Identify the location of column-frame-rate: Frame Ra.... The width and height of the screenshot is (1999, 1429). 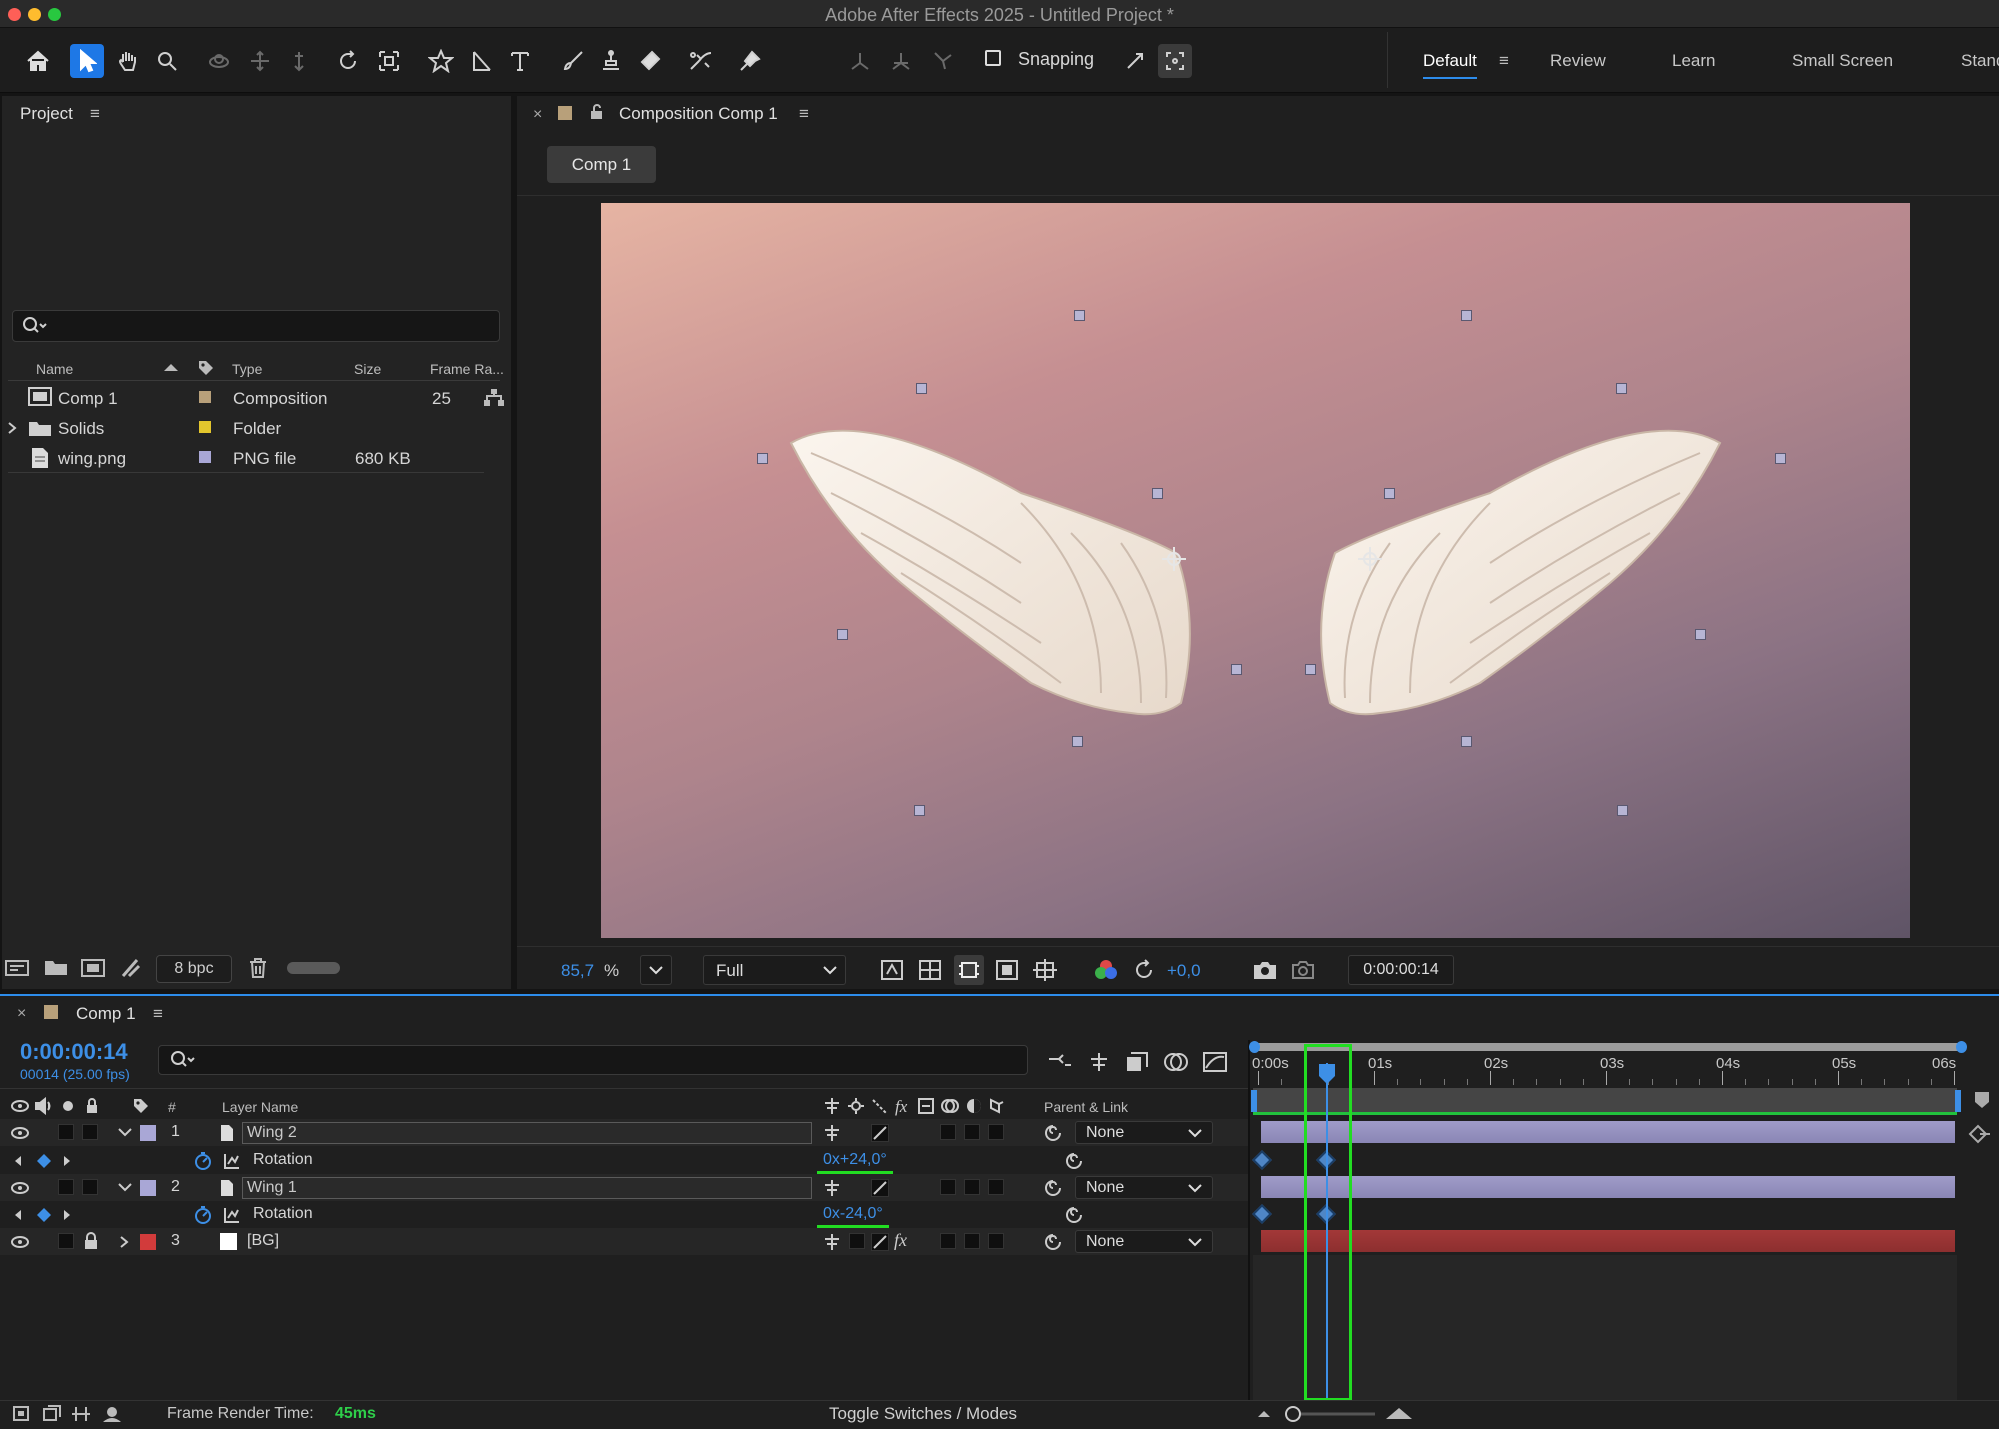
(467, 369).